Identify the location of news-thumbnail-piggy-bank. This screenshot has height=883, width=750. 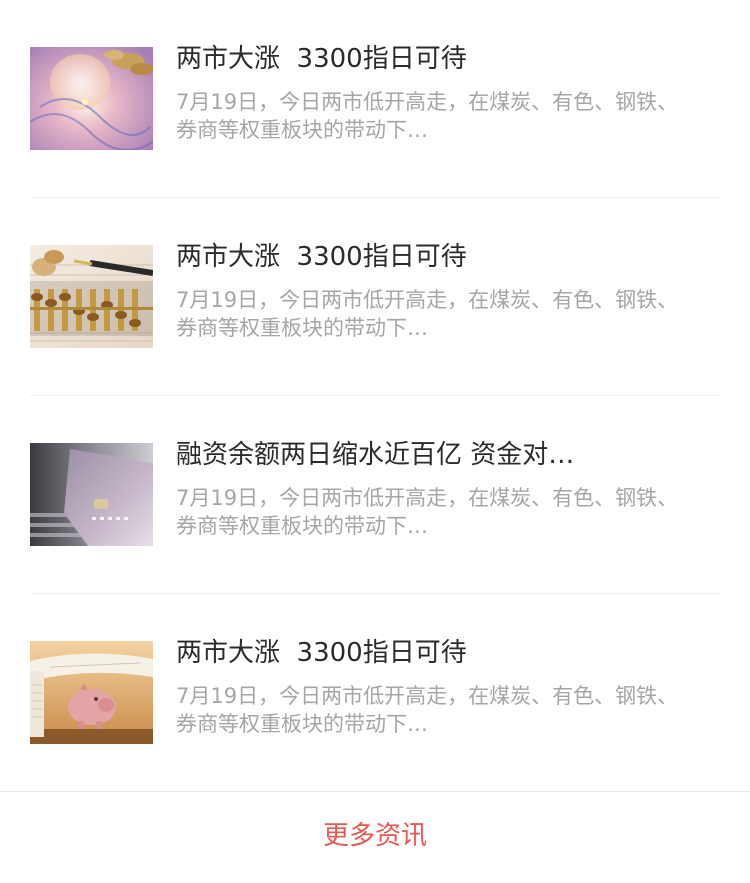
(91, 692).